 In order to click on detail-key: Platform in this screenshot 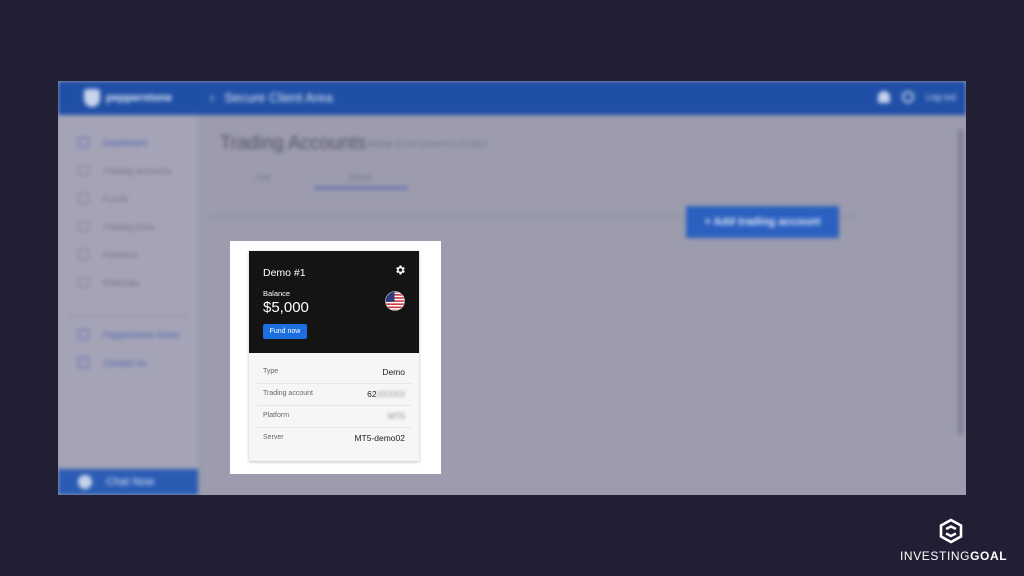, I will do `click(276, 415)`.